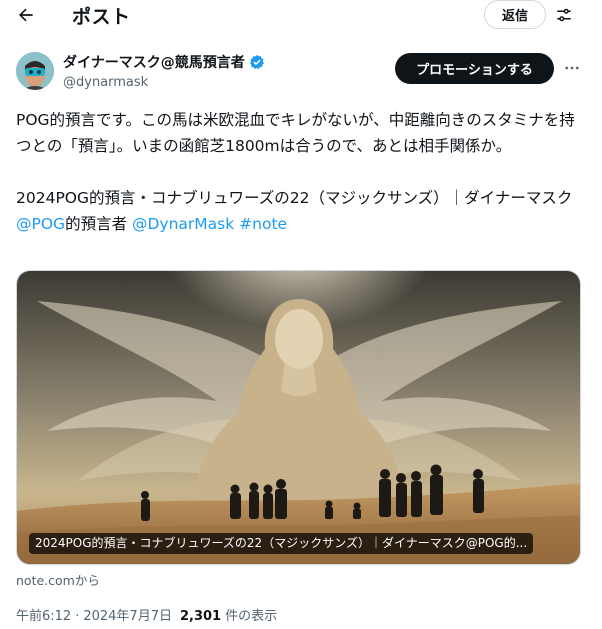 The height and width of the screenshot is (629, 602). I want to click on views-label: 件の表示, so click(251, 616).